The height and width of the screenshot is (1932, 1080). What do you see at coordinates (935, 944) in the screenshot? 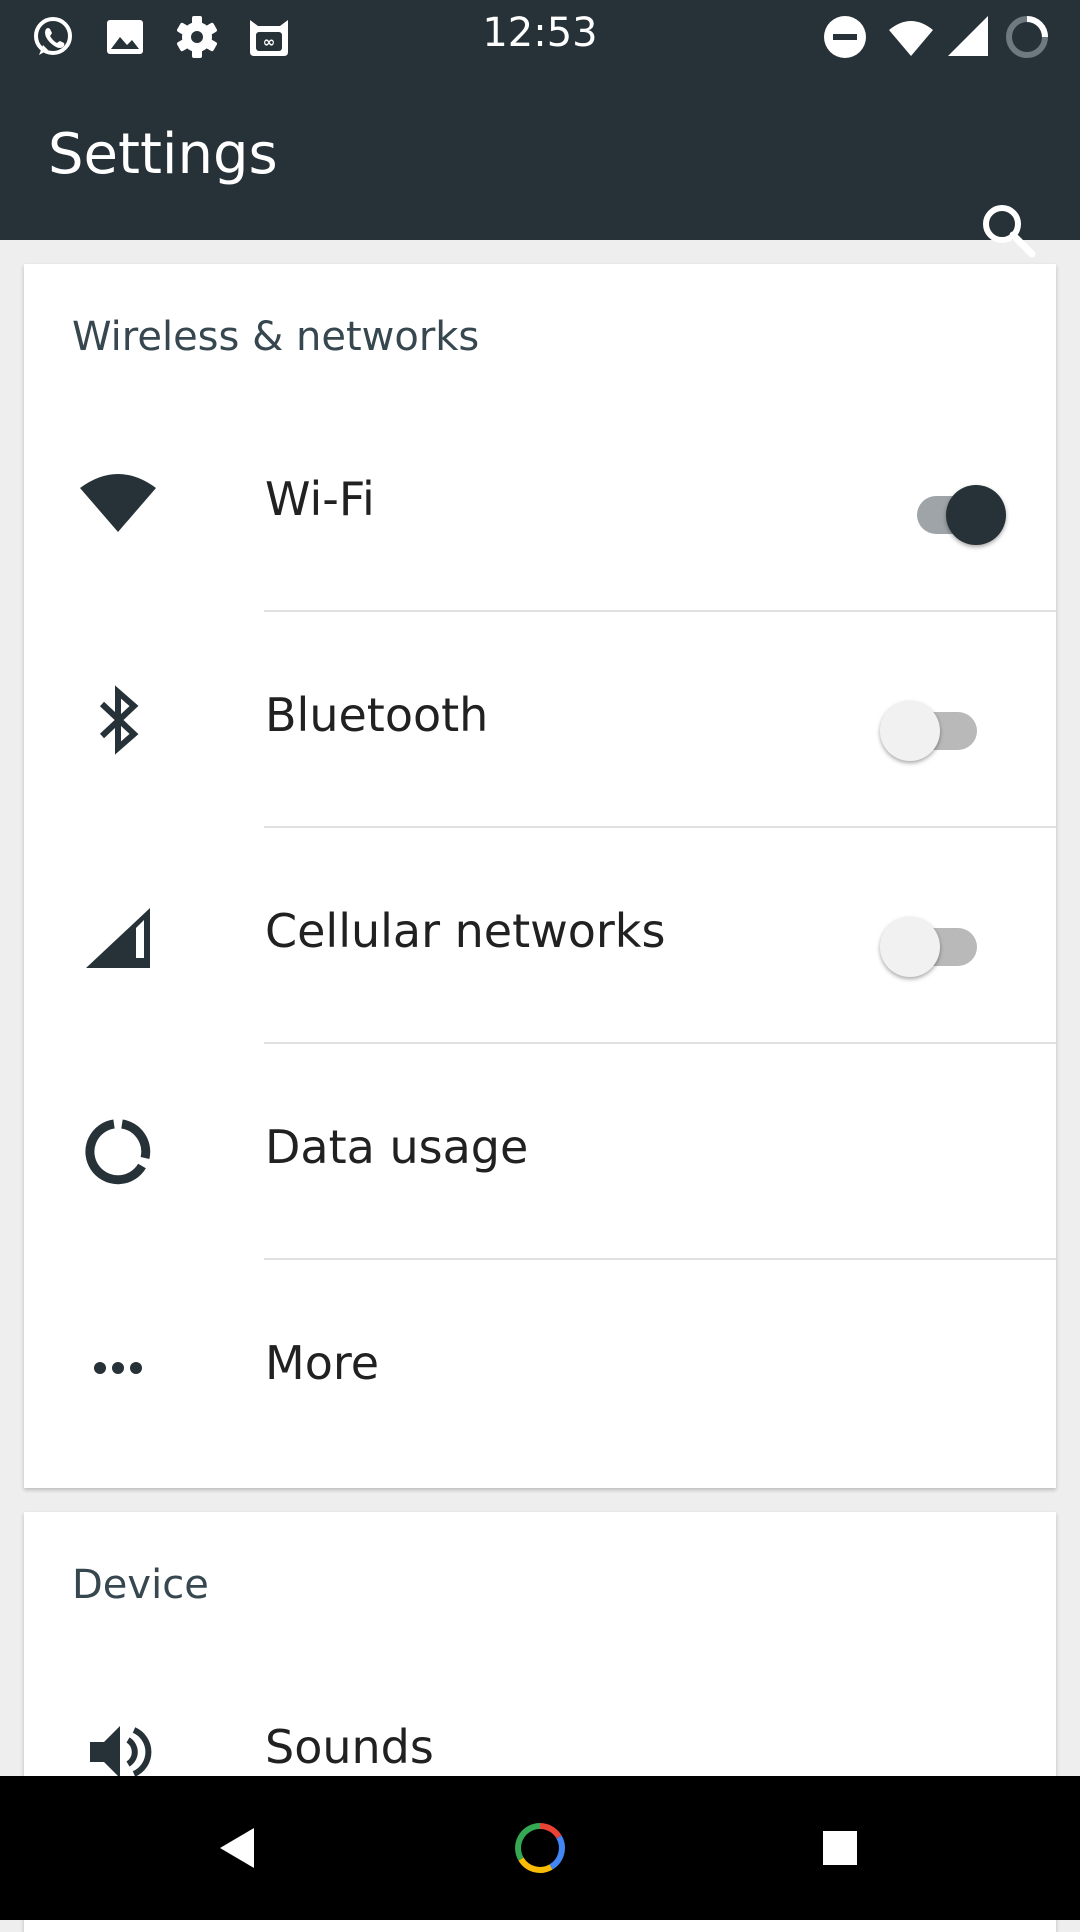
I see `cellular-toggle` at bounding box center [935, 944].